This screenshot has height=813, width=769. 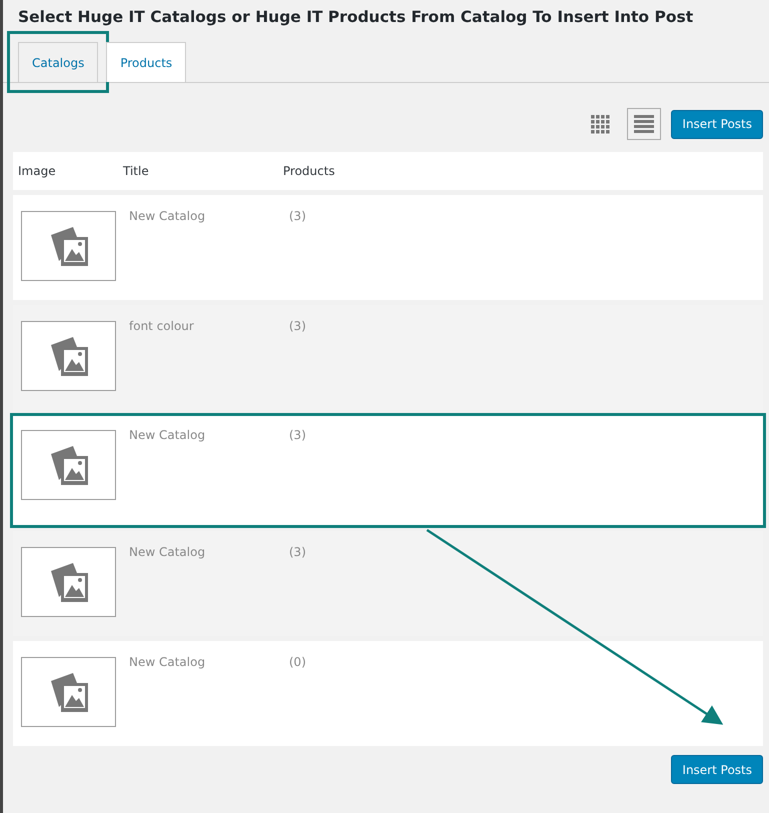 I want to click on list-view-icon, so click(x=644, y=124).